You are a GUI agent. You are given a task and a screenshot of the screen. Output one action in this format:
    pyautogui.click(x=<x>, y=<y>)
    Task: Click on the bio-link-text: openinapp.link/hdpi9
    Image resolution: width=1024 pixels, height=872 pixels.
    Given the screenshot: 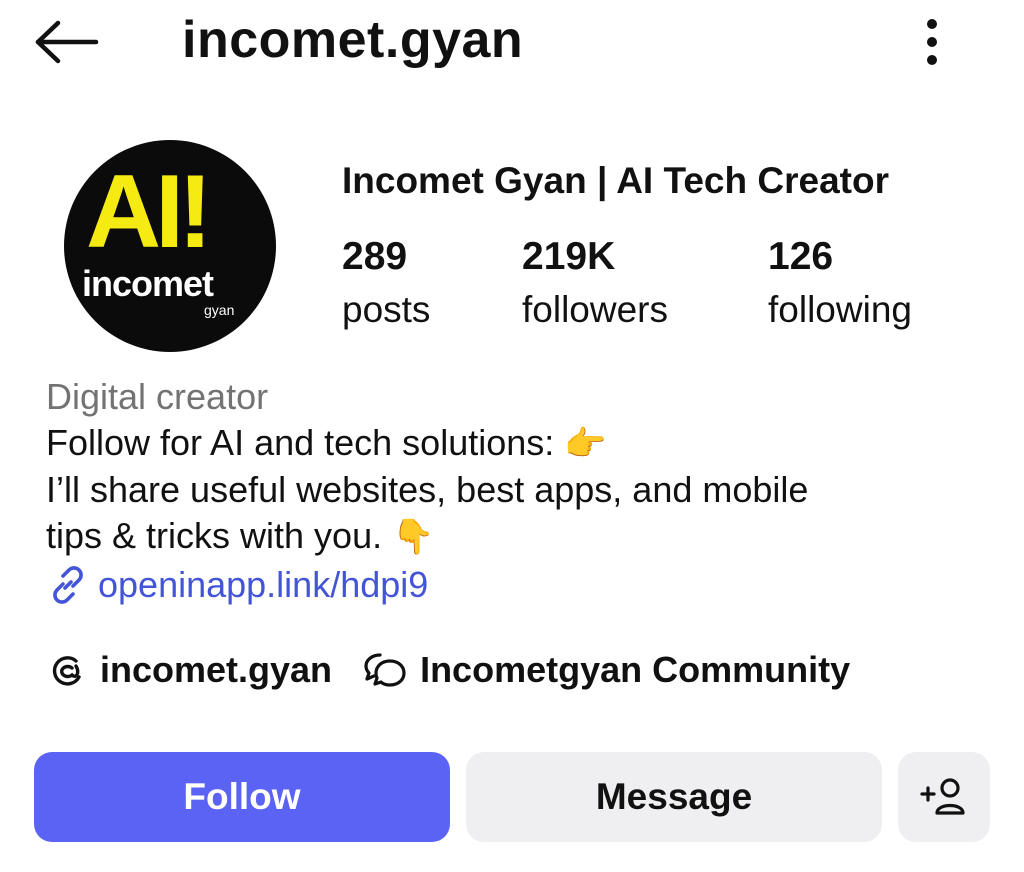 What is the action you would take?
    pyautogui.click(x=263, y=584)
    